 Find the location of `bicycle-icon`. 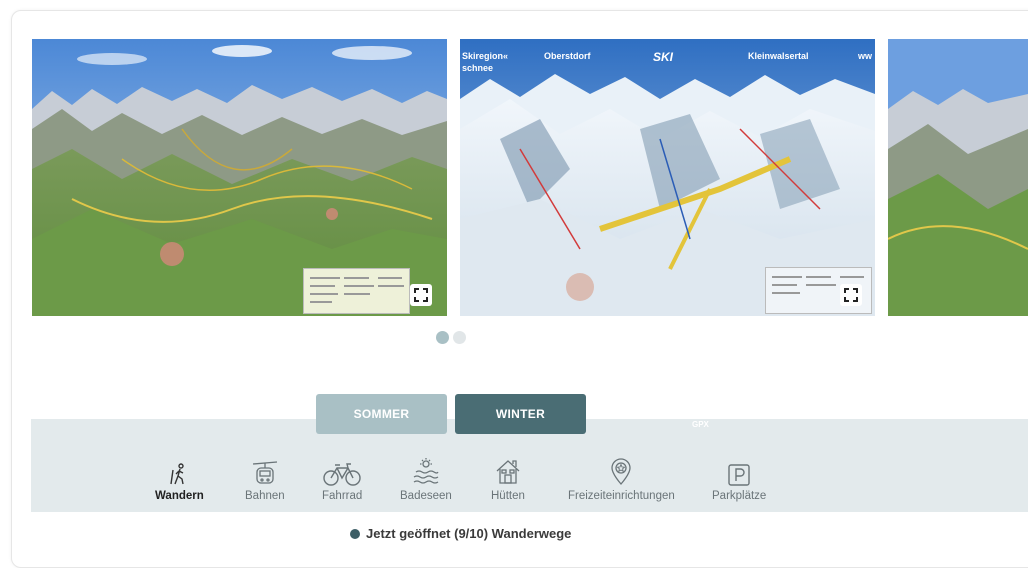

bicycle-icon is located at coordinates (342, 470).